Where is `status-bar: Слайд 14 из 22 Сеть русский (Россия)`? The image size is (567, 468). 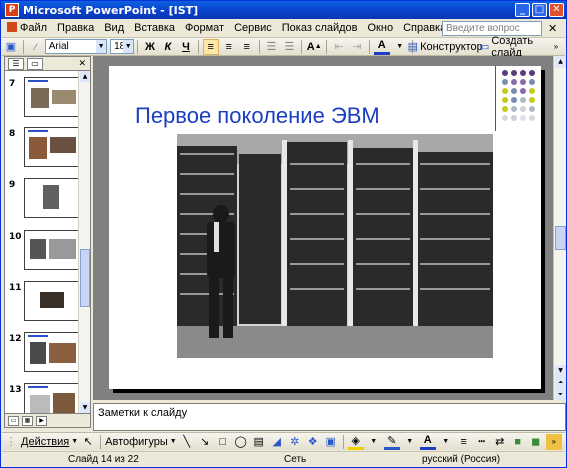 status-bar: Слайд 14 из 22 Сеть русский (Россия) is located at coordinates (283, 459).